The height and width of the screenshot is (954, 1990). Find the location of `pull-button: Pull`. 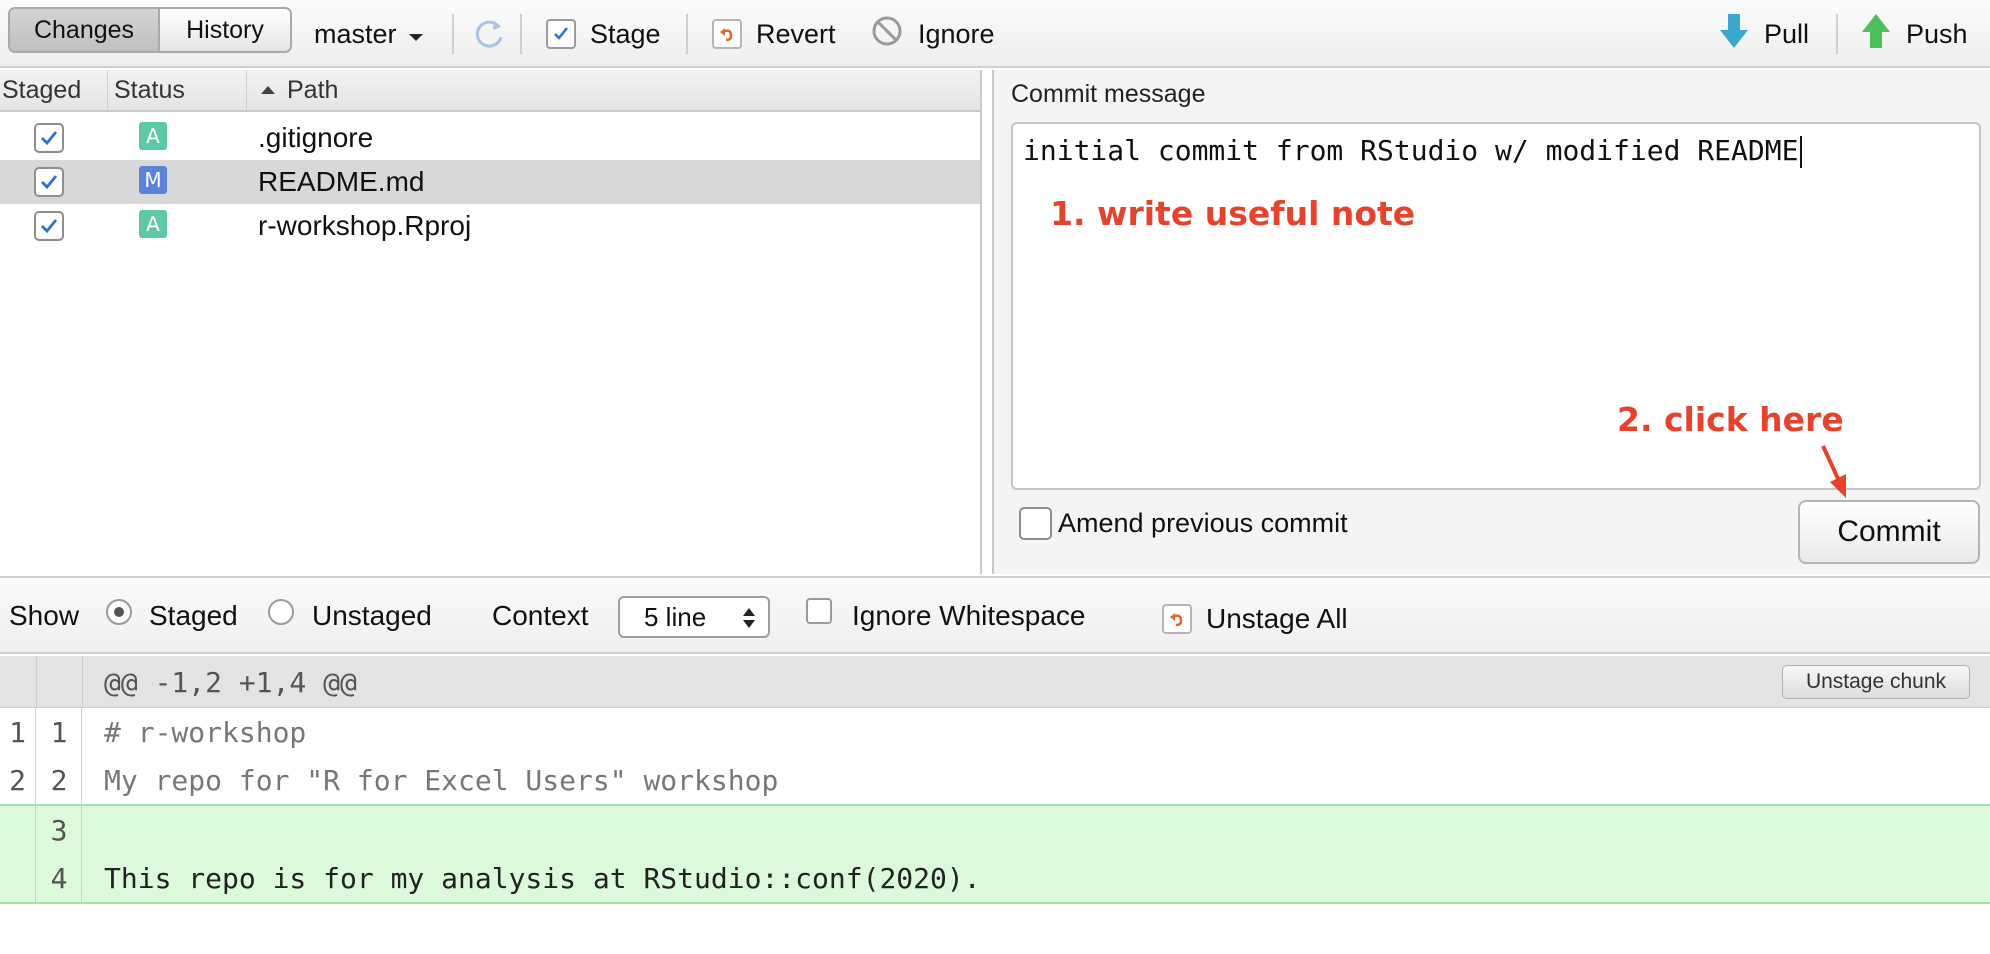

pull-button: Pull is located at coordinates (1763, 34).